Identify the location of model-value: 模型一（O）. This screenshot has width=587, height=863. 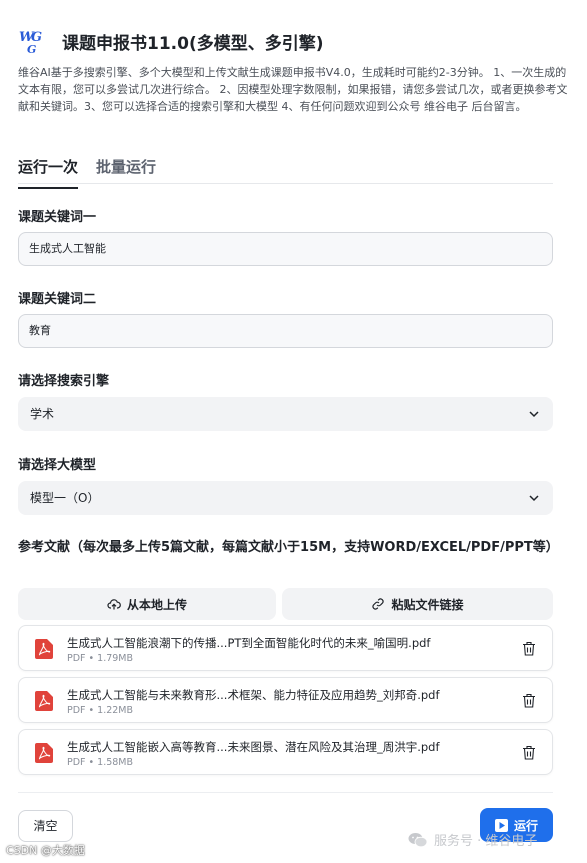
(65, 498).